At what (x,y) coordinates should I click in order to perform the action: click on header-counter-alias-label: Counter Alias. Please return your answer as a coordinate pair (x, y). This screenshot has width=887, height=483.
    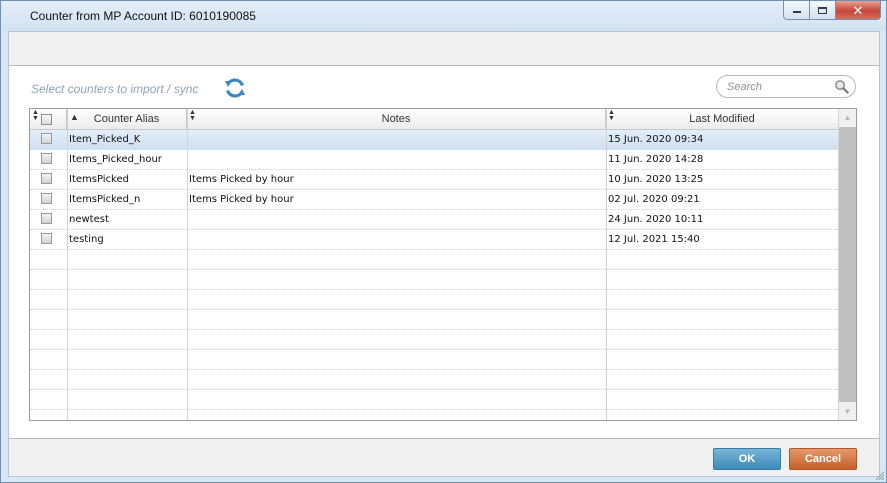
    Looking at the image, I should click on (126, 119).